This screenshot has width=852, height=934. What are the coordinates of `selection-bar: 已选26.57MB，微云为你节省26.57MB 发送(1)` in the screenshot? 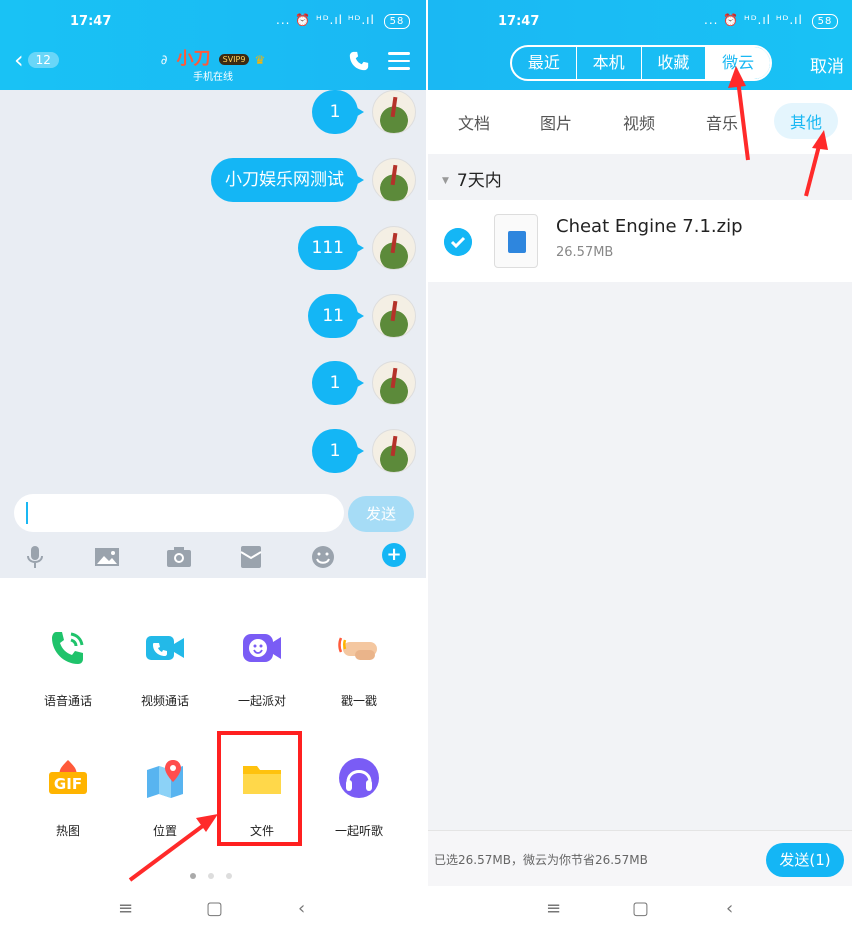 It's located at (640, 858).